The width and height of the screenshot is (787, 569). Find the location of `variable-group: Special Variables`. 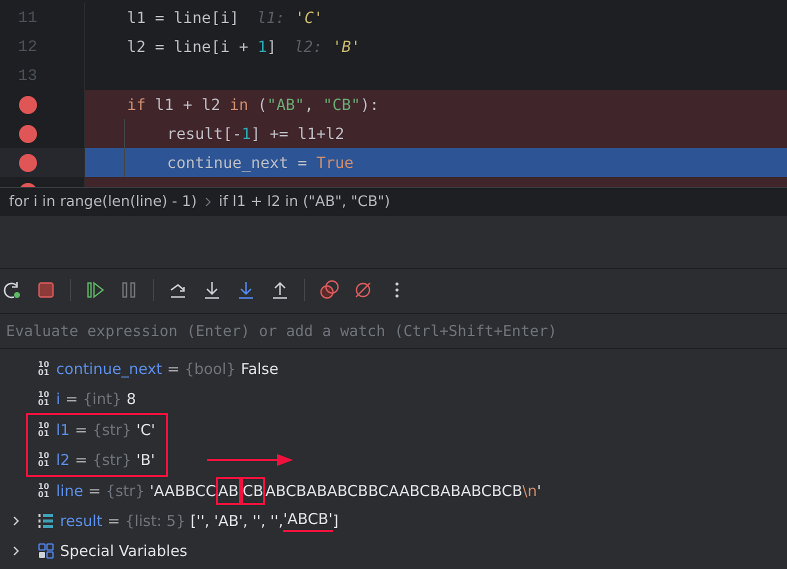

variable-group: Special Variables is located at coordinates (124, 551).